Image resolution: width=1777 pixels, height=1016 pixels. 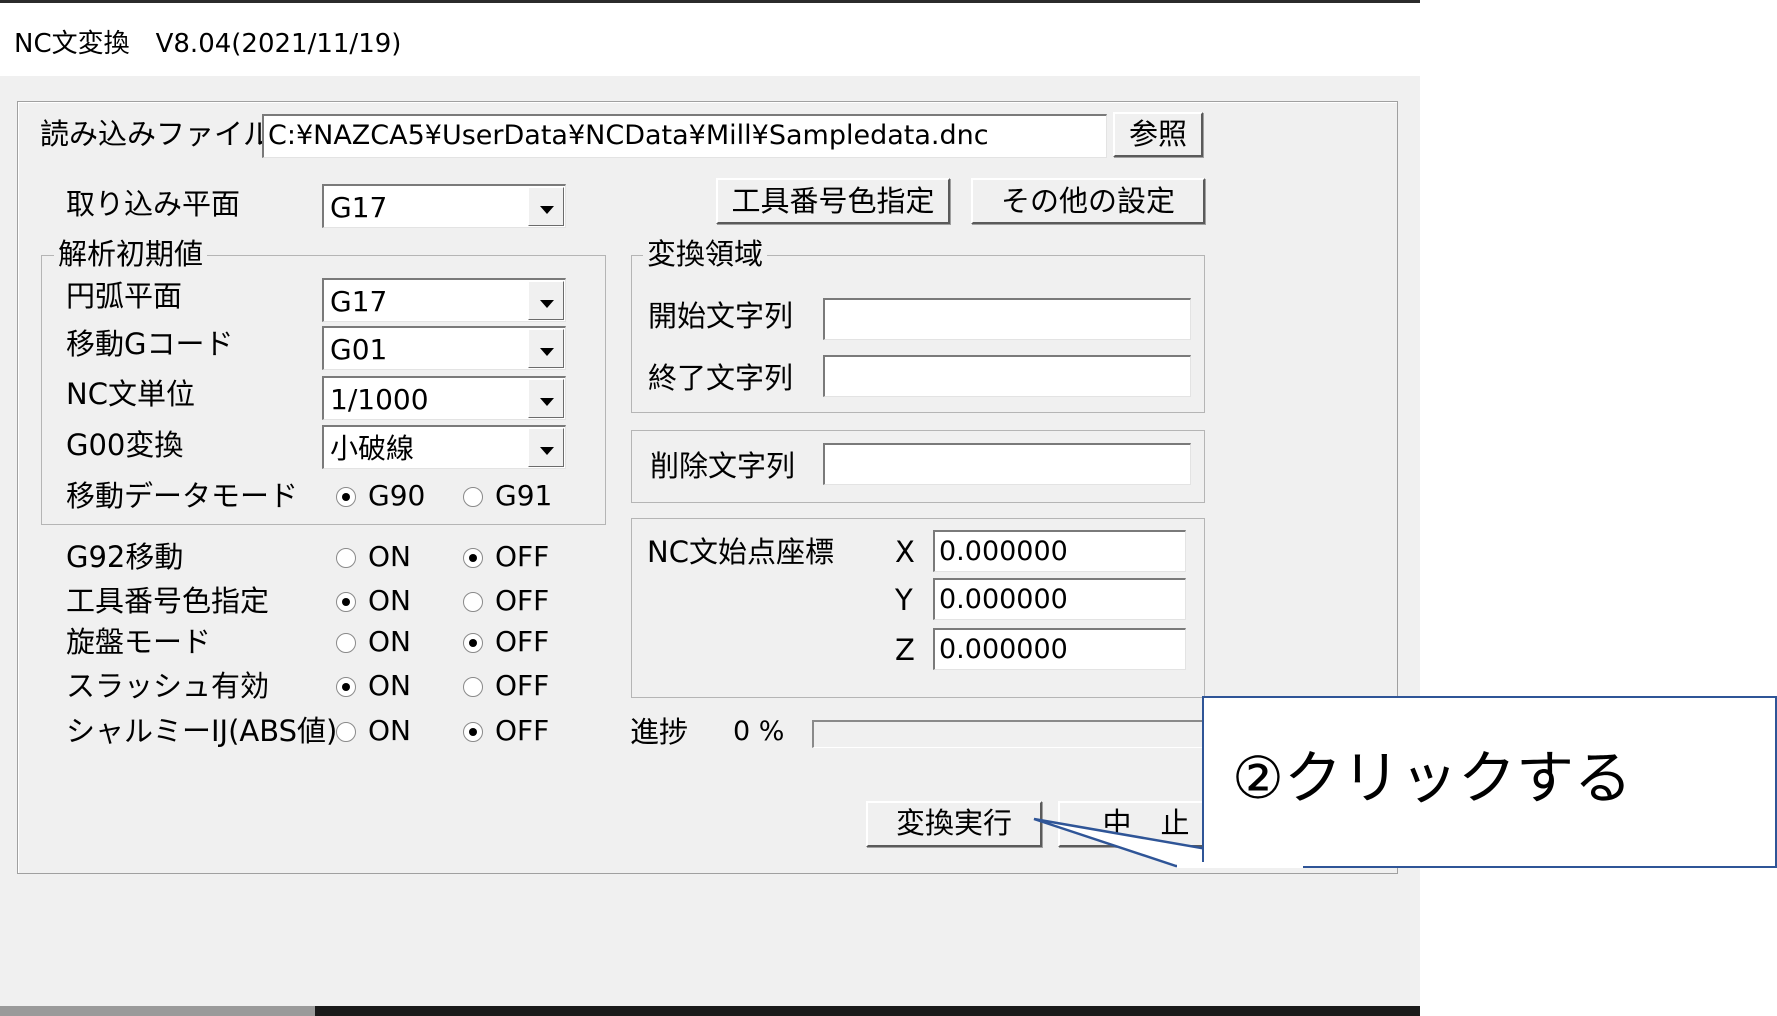 What do you see at coordinates (1432, 778) in the screenshot?
I see `callout-text: ②クリックする` at bounding box center [1432, 778].